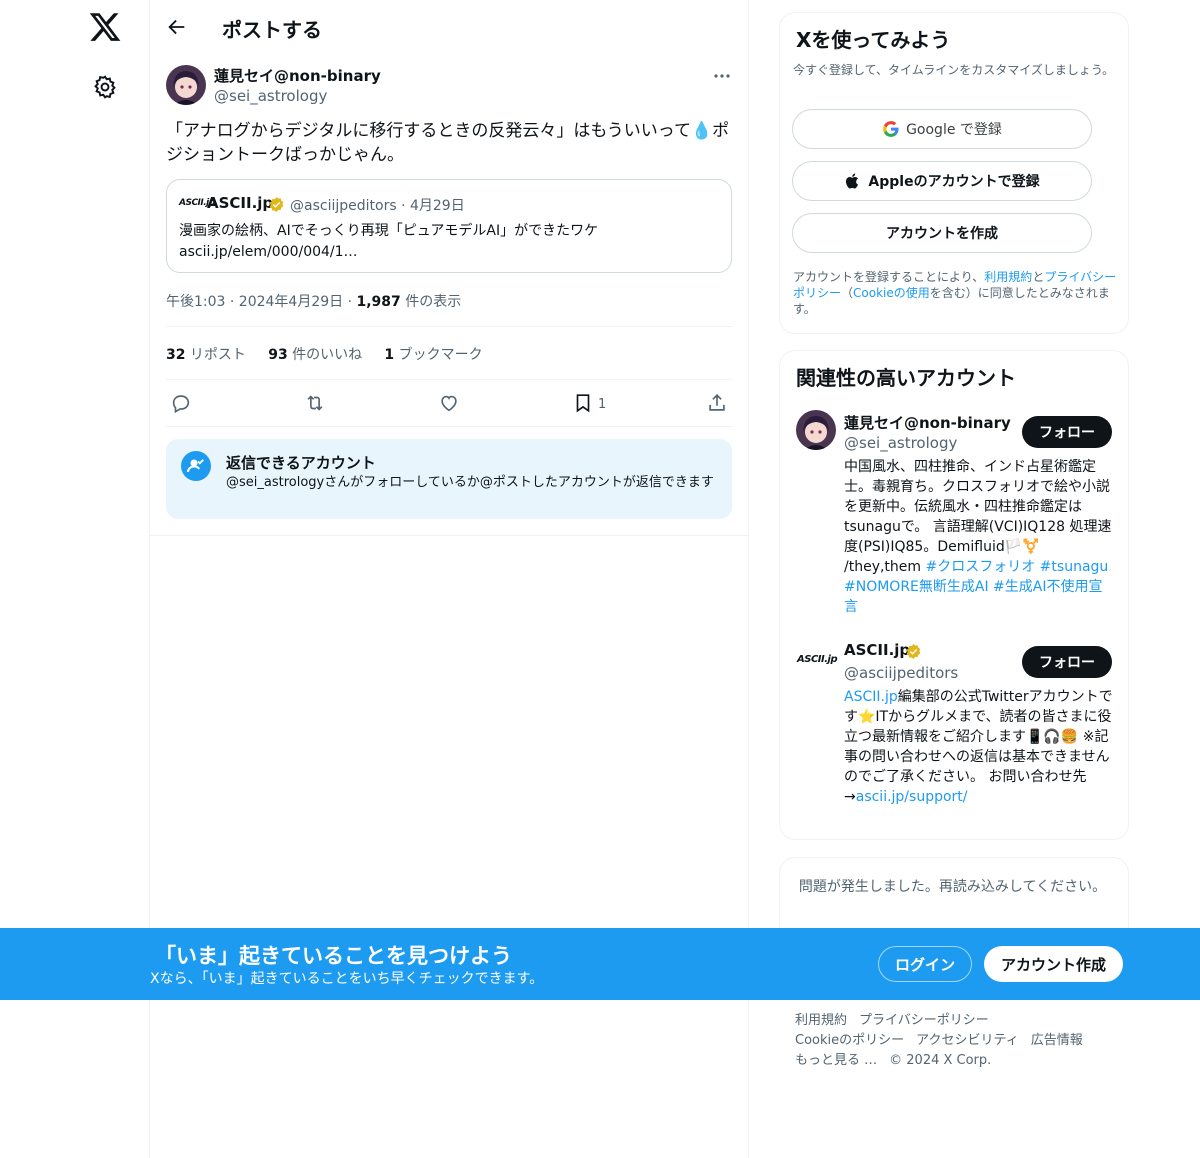 The height and width of the screenshot is (1158, 1200). What do you see at coordinates (449, 403) in the screenshot?
I see `heart-icon` at bounding box center [449, 403].